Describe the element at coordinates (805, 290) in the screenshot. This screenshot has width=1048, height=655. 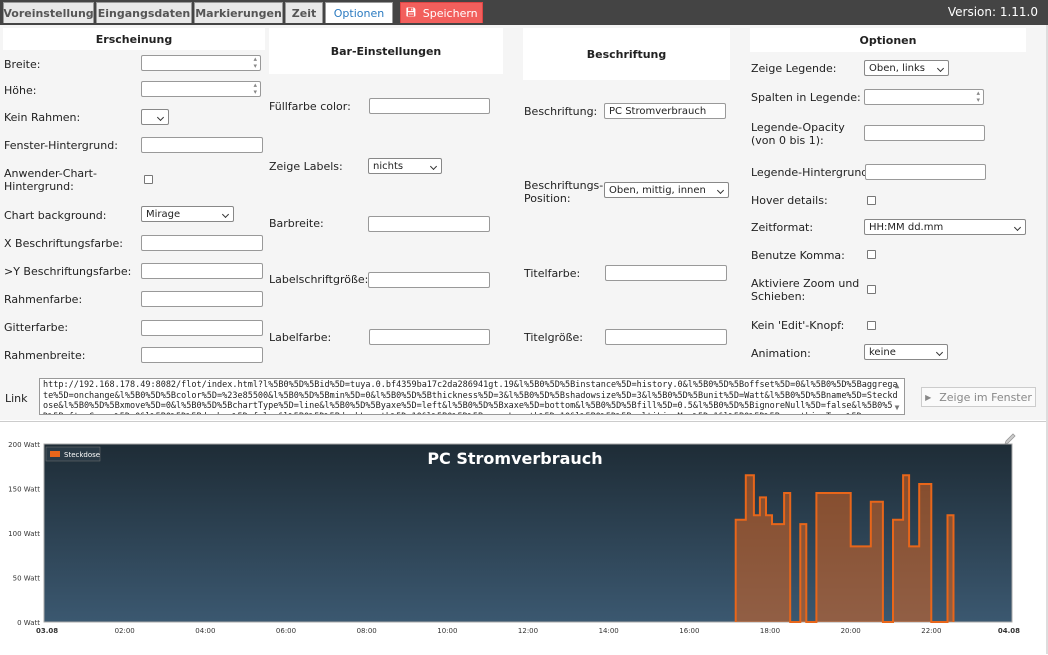
I see `zoom-label: Aktiviere Zoom und Schieben:` at that location.